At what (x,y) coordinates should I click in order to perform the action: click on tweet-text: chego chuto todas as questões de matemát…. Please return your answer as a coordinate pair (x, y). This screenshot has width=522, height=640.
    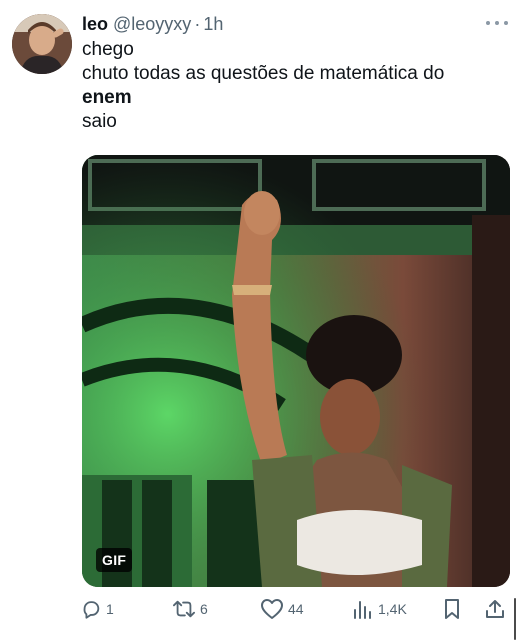
    Looking at the image, I should click on (292, 86).